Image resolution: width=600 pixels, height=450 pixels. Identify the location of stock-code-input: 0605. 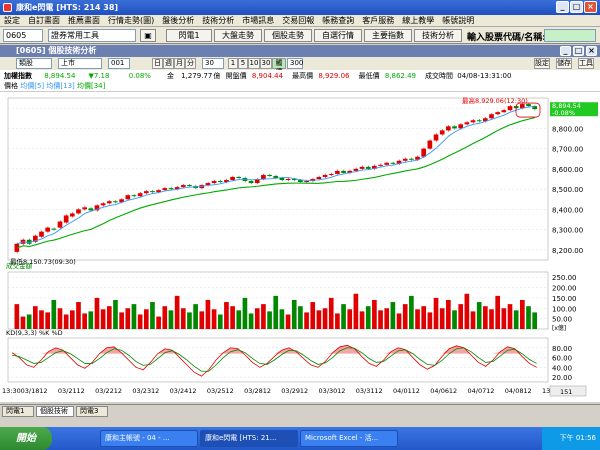
(23, 35).